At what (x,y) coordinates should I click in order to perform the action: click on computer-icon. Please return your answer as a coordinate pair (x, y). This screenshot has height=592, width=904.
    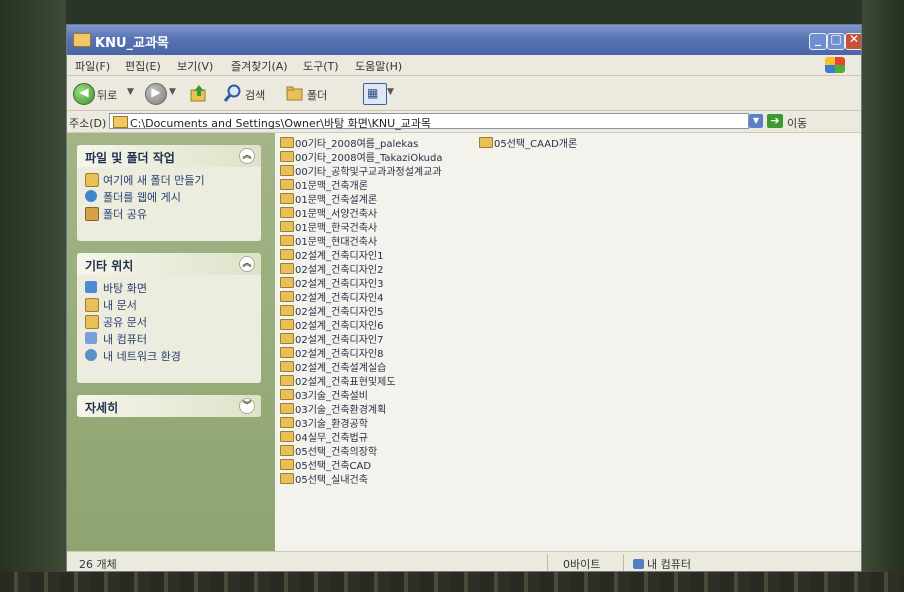
    Looking at the image, I should click on (91, 338).